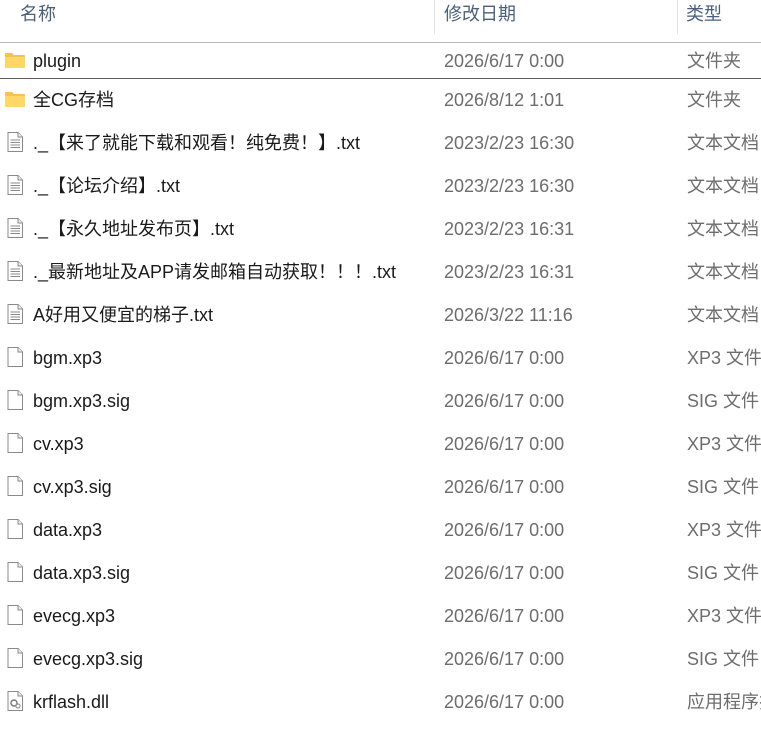  What do you see at coordinates (71, 702) in the screenshot?
I see `file-name: krflash.dll` at bounding box center [71, 702].